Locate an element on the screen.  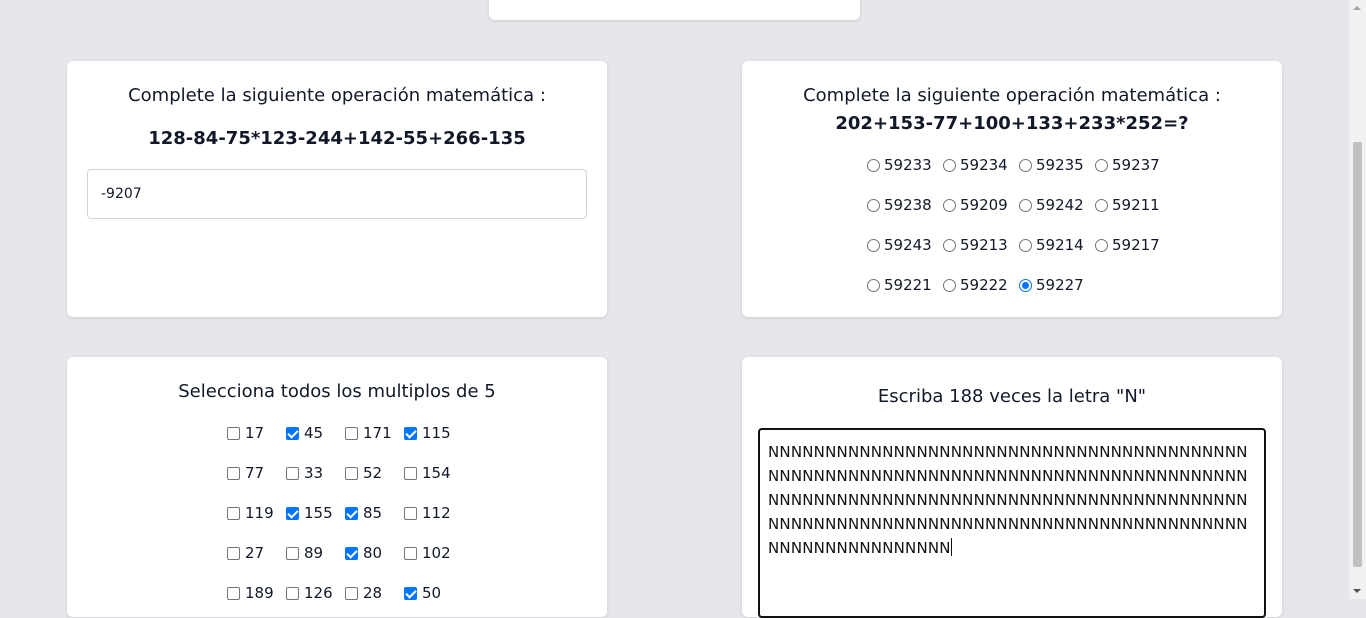
option-label: 52 is located at coordinates (373, 473).